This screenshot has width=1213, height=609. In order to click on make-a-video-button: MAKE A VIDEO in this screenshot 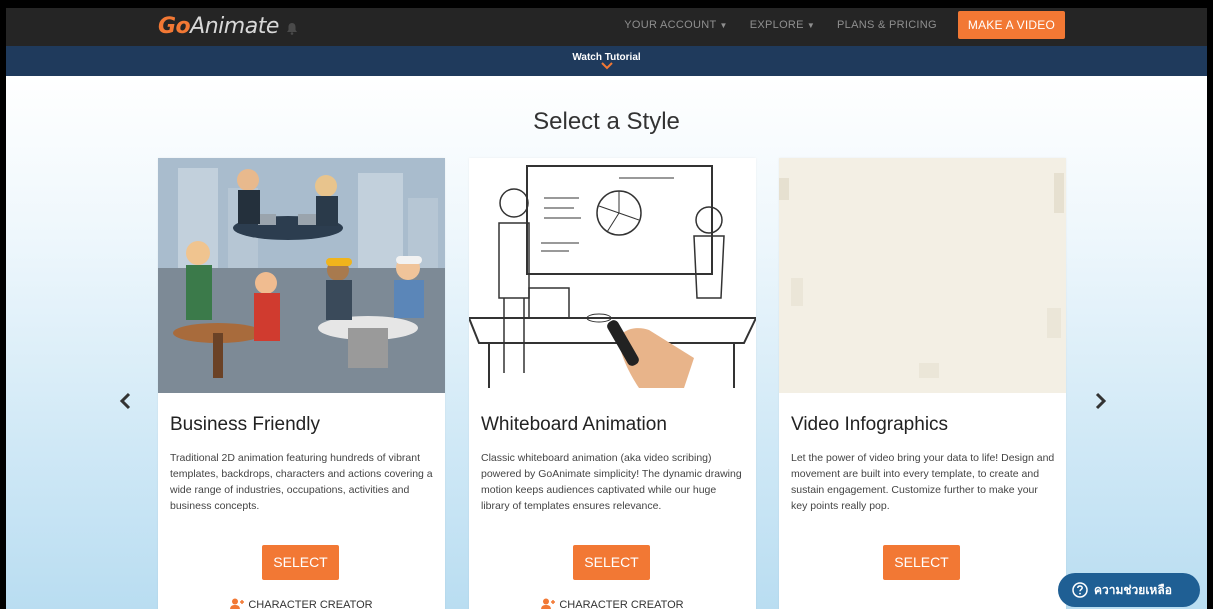, I will do `click(1011, 25)`.